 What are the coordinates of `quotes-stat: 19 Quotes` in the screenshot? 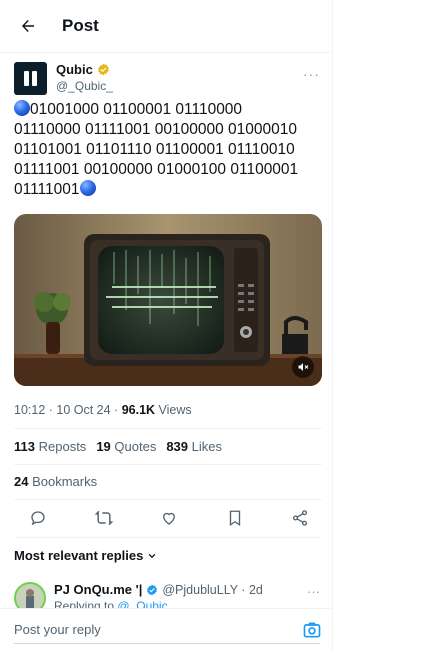 It's located at (126, 446).